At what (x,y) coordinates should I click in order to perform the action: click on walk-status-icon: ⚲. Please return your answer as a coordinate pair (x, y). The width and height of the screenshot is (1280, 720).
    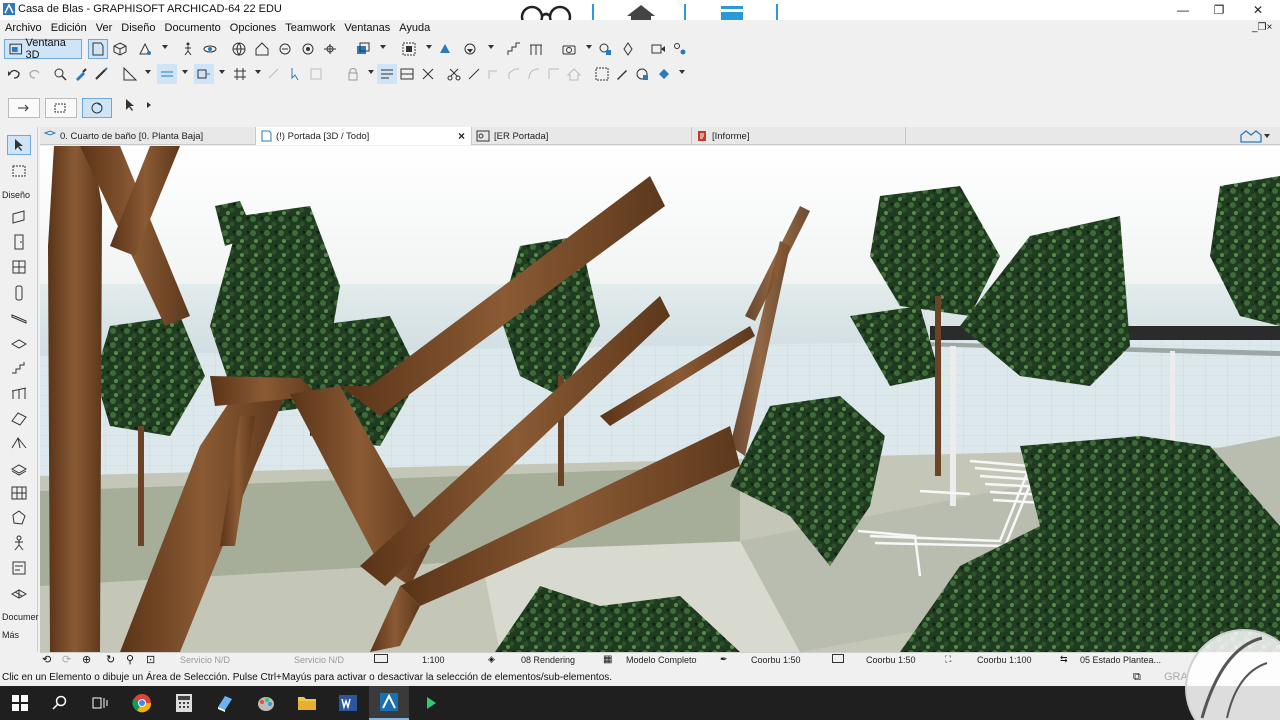
    Looking at the image, I should click on (130, 659).